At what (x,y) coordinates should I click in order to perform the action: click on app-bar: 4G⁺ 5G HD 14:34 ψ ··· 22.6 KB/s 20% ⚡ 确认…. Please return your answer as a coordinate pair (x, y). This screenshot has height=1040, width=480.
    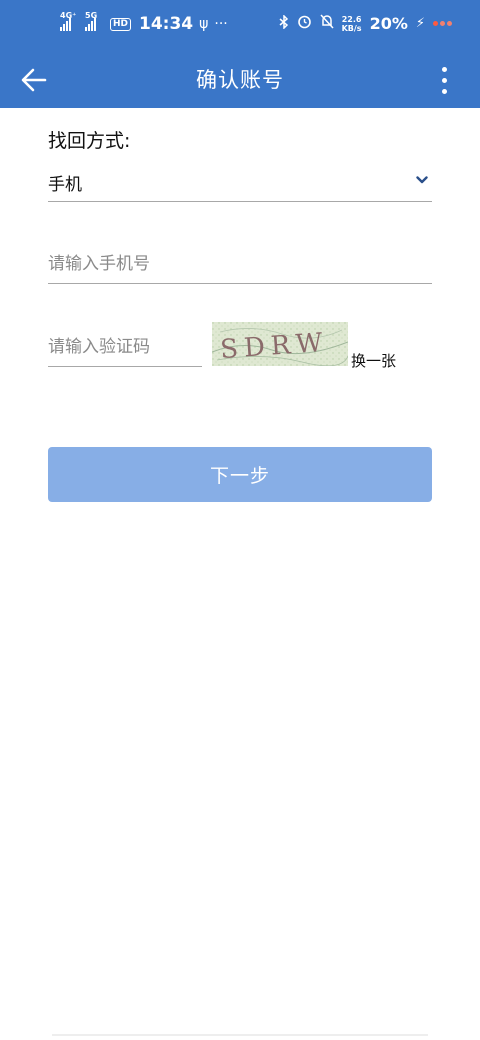
    Looking at the image, I should click on (240, 54).